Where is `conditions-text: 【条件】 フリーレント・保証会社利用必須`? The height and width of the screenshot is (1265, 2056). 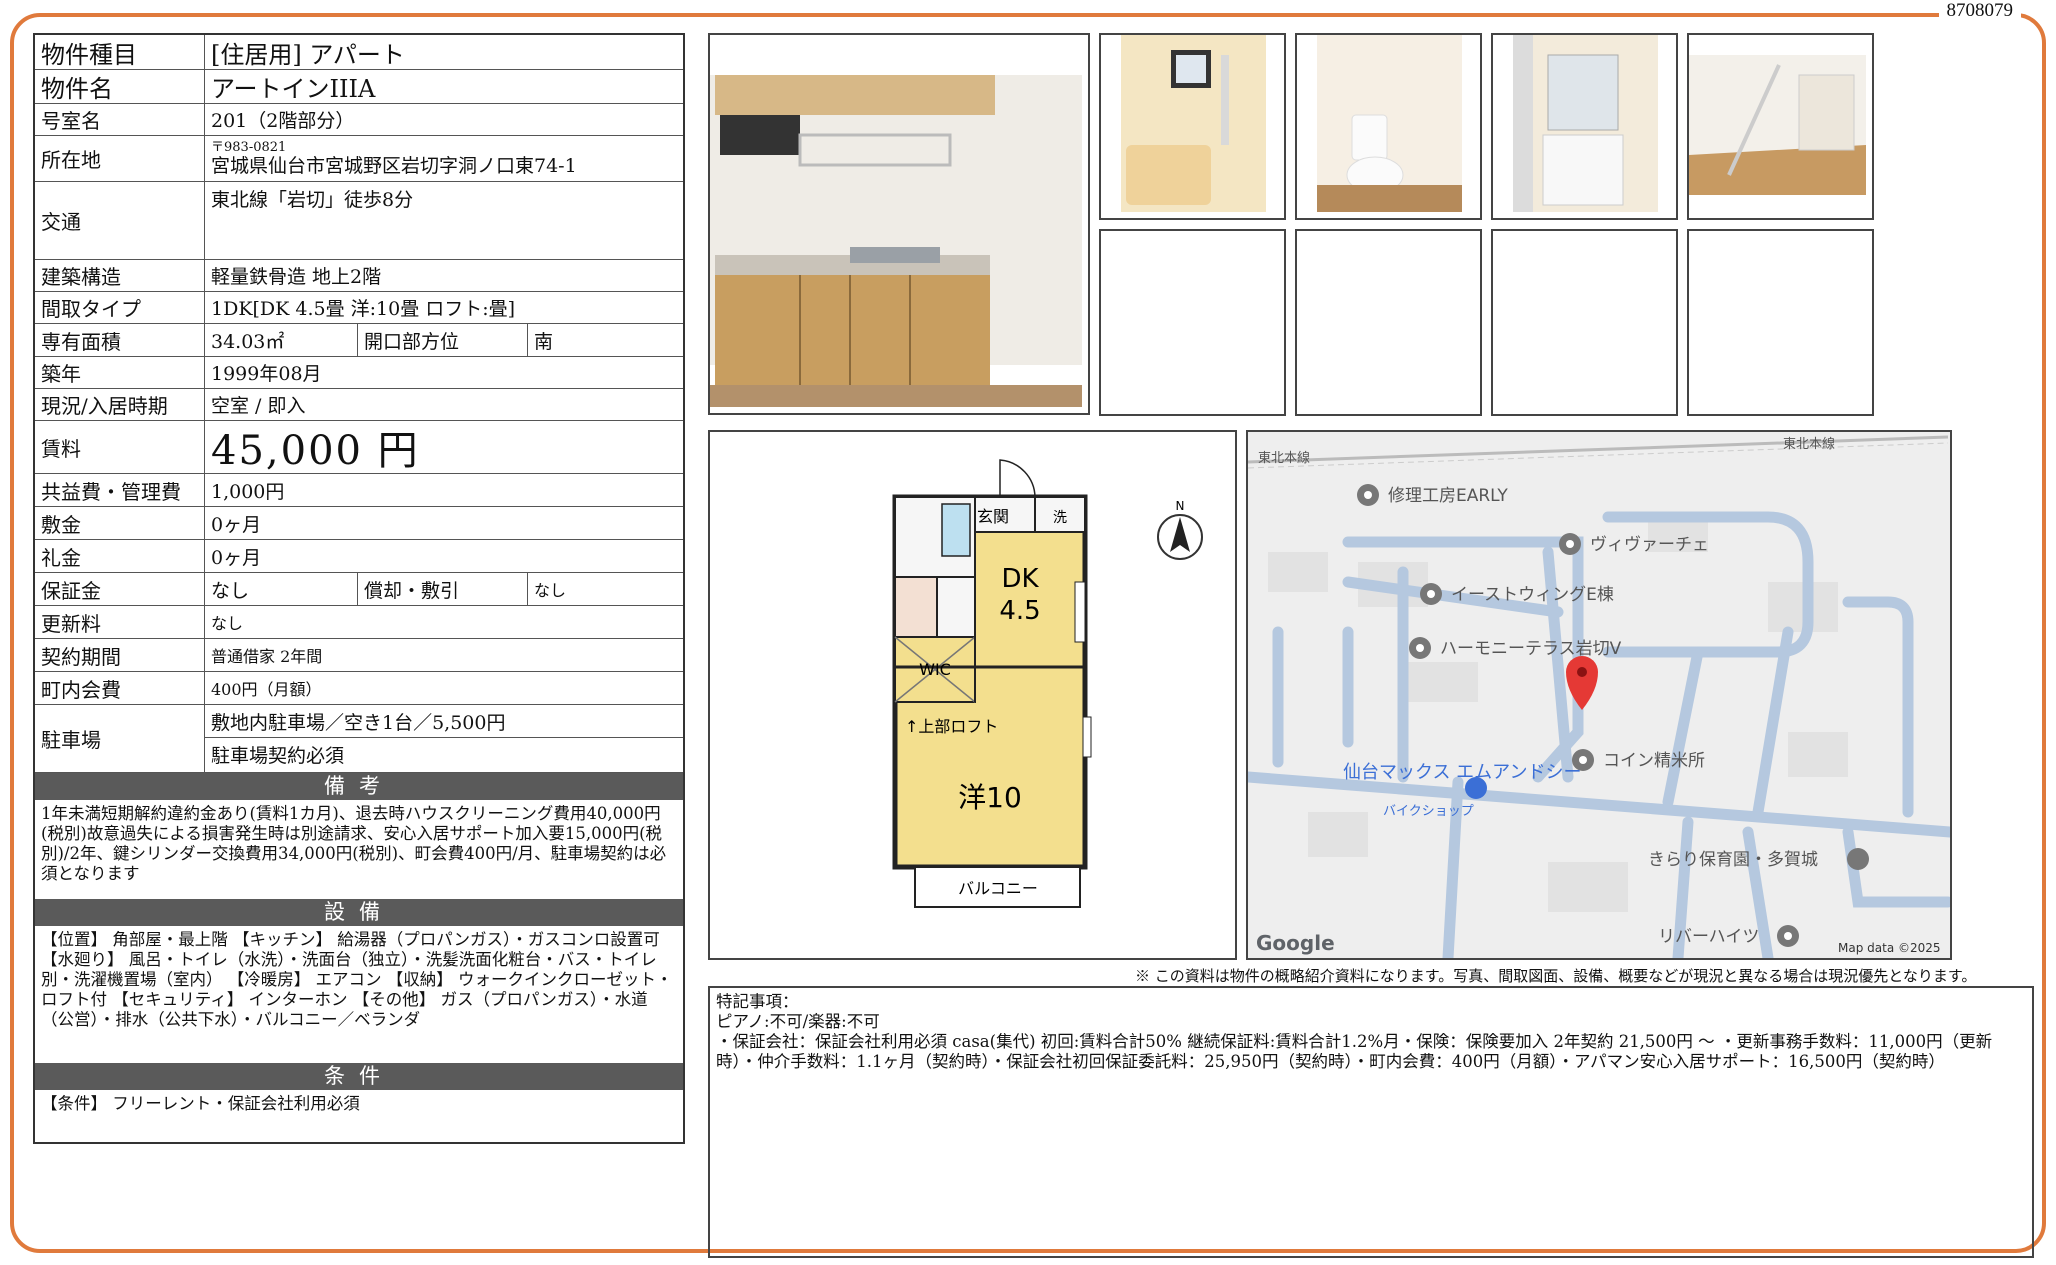 conditions-text: 【条件】 フリーレント・保証会社利用必須 is located at coordinates (200, 1103).